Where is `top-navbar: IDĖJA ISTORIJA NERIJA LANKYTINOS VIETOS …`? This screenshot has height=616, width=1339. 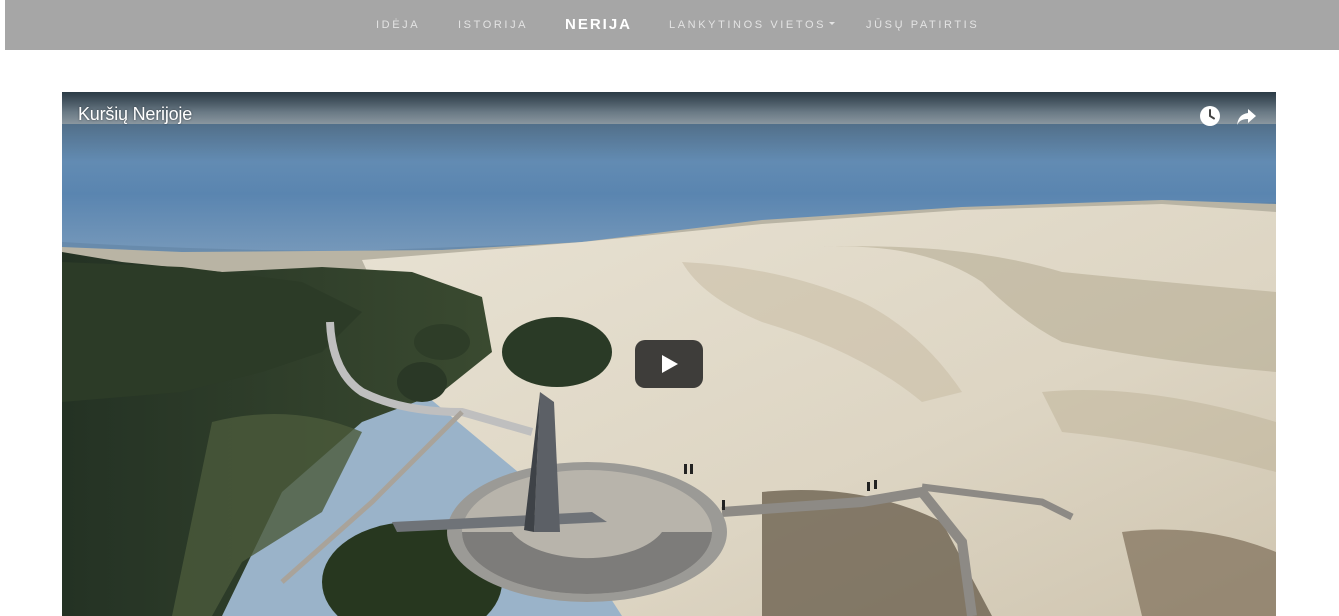 top-navbar: IDĖJA ISTORIJA NERIJA LANKYTINOS VIETOS … is located at coordinates (672, 25).